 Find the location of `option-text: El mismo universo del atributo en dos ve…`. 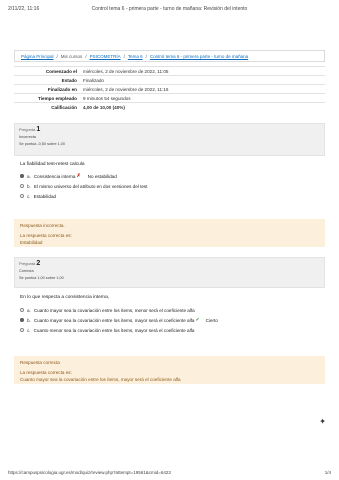

option-text: El mismo universo del atributo en dos ve… is located at coordinates (90, 186).